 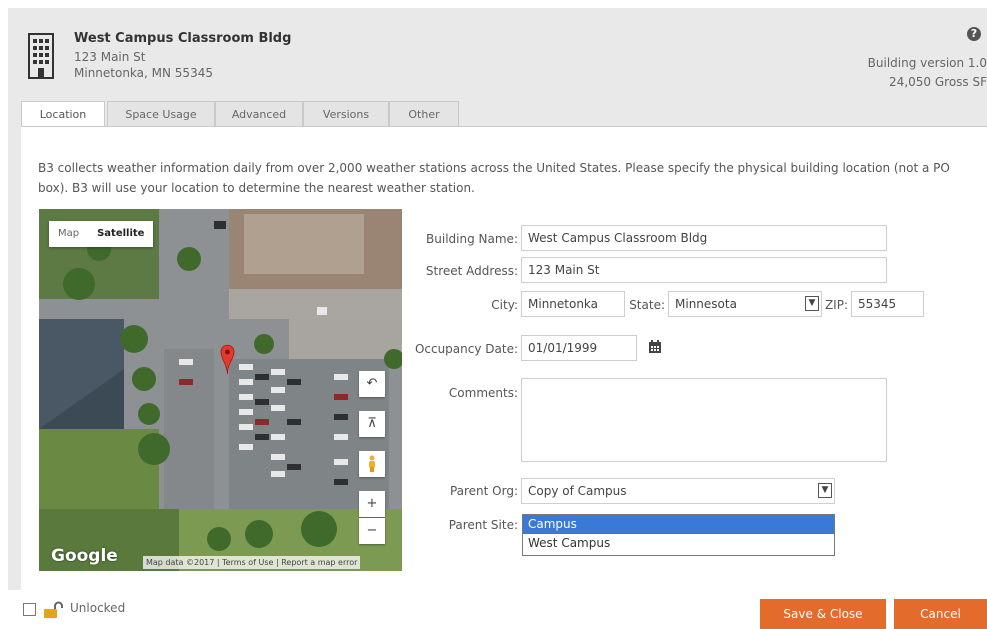 I want to click on city-input, so click(x=573, y=304).